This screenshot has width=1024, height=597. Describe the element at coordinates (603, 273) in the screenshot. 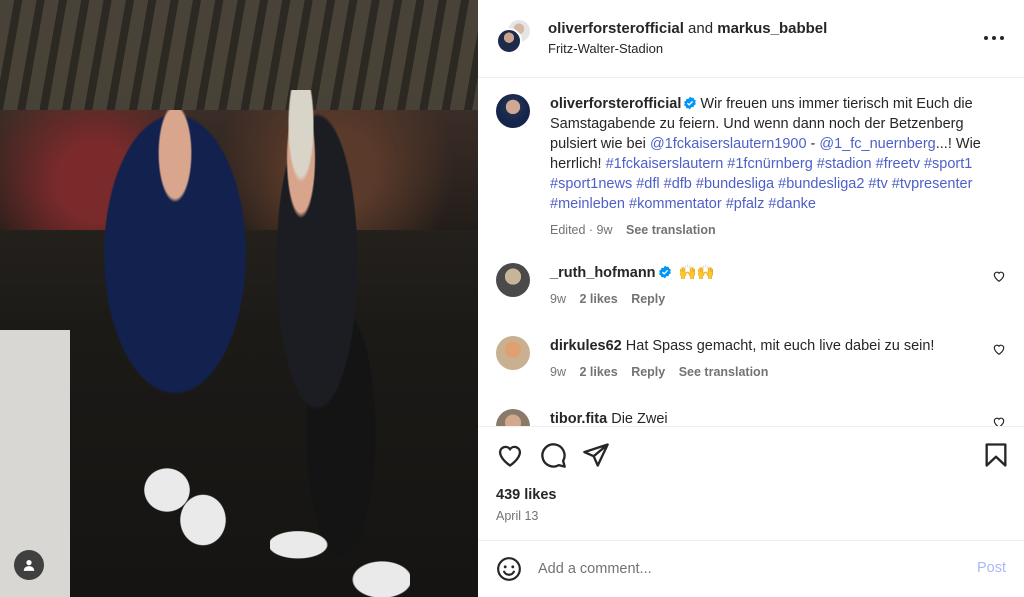

I see `comment-username: _ruth_hofmann` at that location.